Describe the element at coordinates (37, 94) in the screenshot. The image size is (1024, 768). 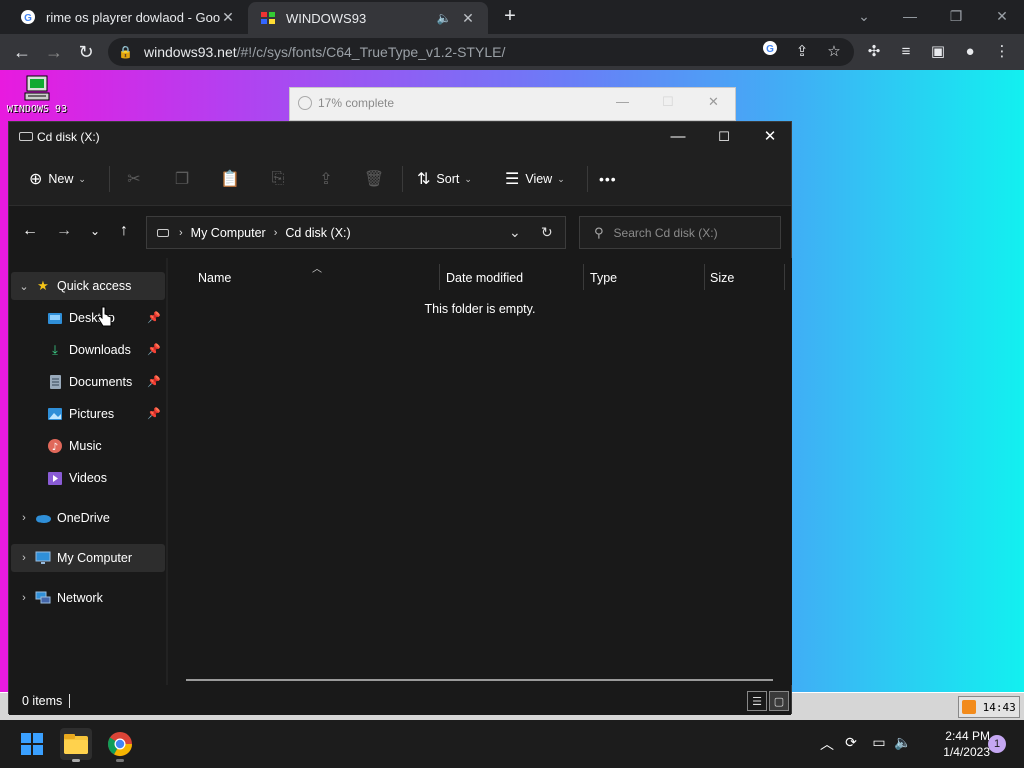
I see `desktop-icon-windows93: WINDOWS 93` at that location.